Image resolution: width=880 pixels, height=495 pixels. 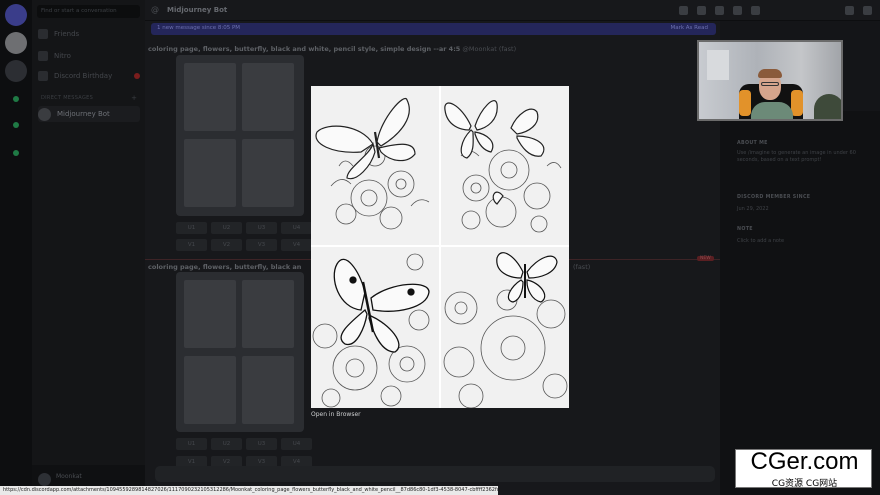 I want to click on notification-badge, so click(x=137, y=76).